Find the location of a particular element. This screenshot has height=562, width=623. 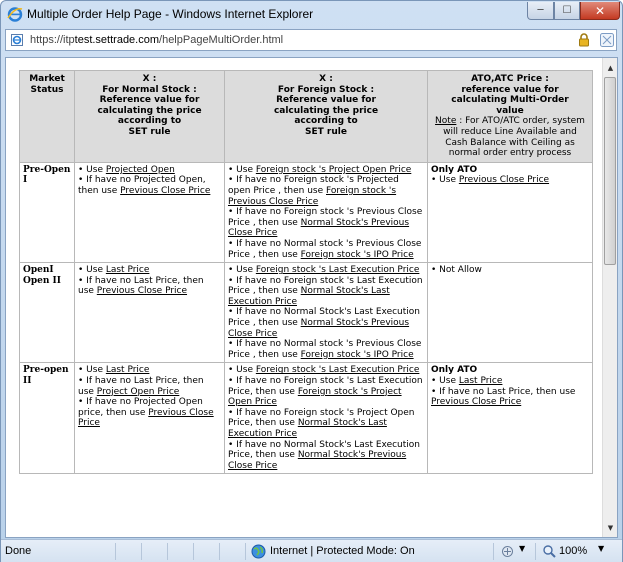

protected-mode-settings-icon is located at coordinates (507, 551).